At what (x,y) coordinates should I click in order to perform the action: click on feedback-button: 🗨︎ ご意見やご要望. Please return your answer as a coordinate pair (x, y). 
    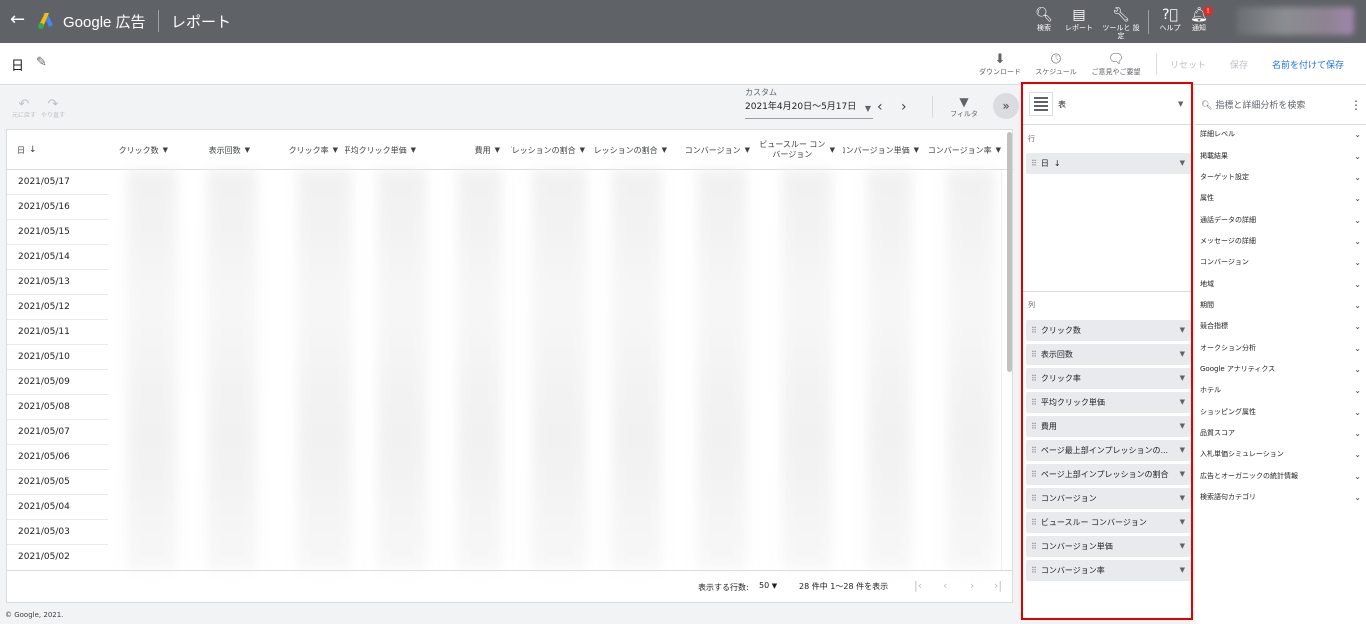
    Looking at the image, I should click on (1116, 64).